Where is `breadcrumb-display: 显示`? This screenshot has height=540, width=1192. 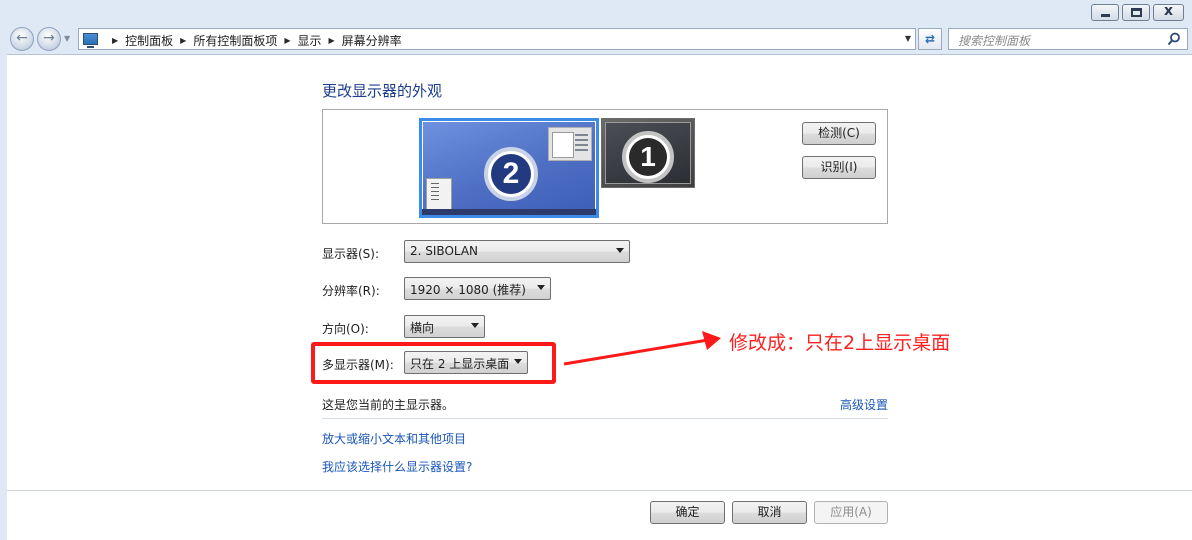 breadcrumb-display: 显示 is located at coordinates (310, 40).